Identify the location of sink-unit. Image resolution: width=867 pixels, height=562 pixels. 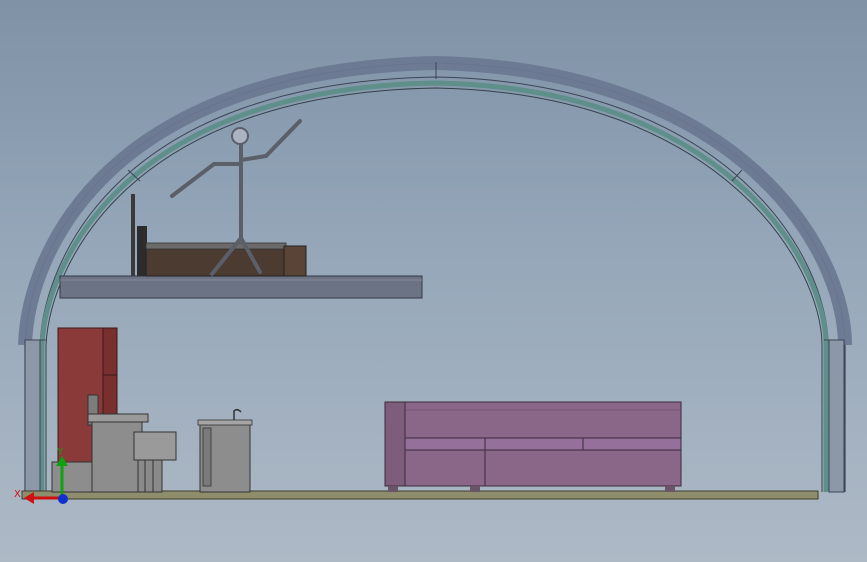
(155, 462).